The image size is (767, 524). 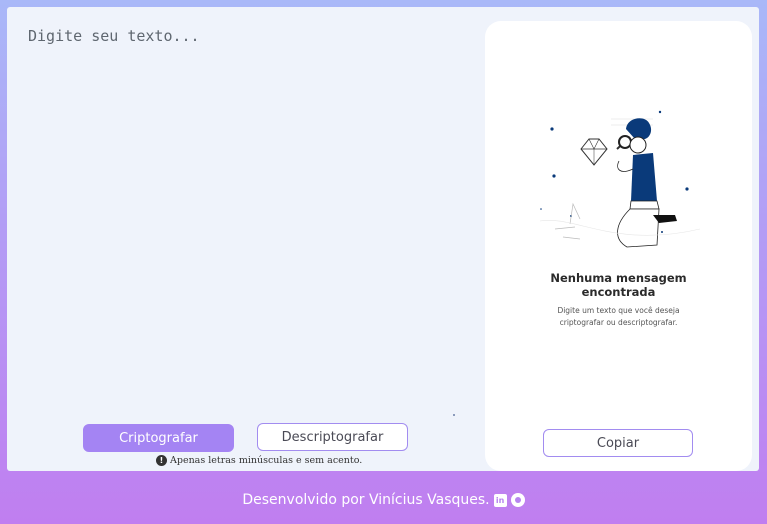 What do you see at coordinates (618, 443) in the screenshot?
I see `copy-button: Copiar` at bounding box center [618, 443].